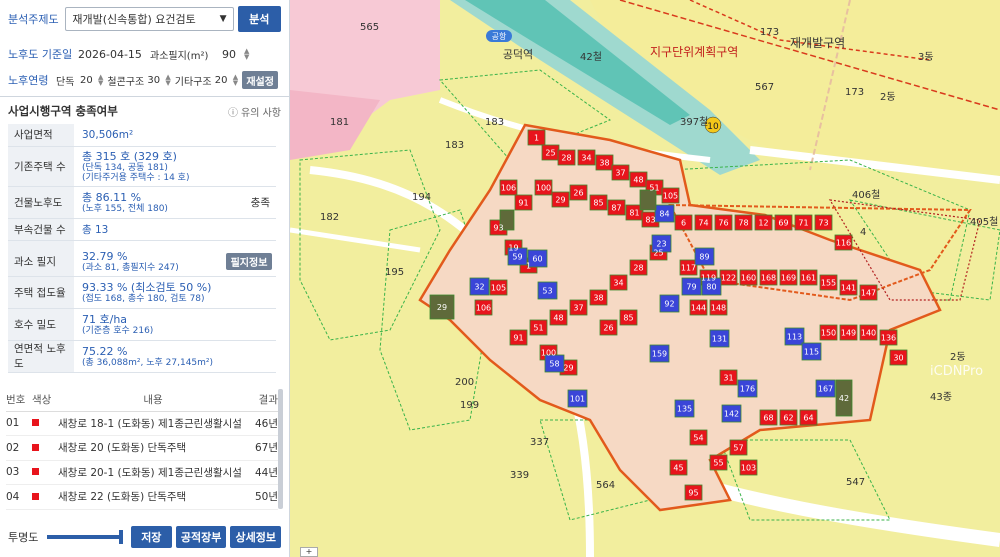 The height and width of the screenshot is (557, 1000). What do you see at coordinates (518, 338) in the screenshot?
I see `lot-number: 91` at bounding box center [518, 338].